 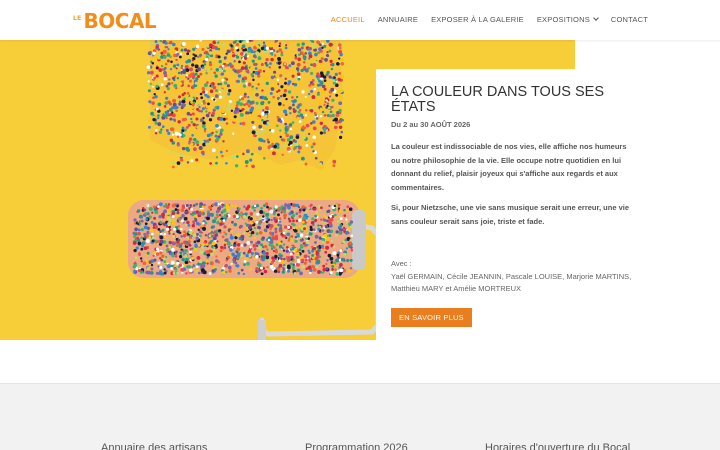 What do you see at coordinates (77, 18) in the screenshot?
I see `logo-prefix: LE` at bounding box center [77, 18].